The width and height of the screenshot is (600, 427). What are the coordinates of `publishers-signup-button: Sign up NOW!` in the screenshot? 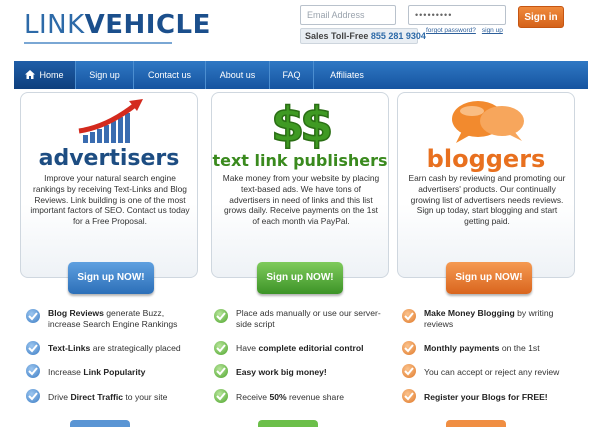 It's located at (300, 278).